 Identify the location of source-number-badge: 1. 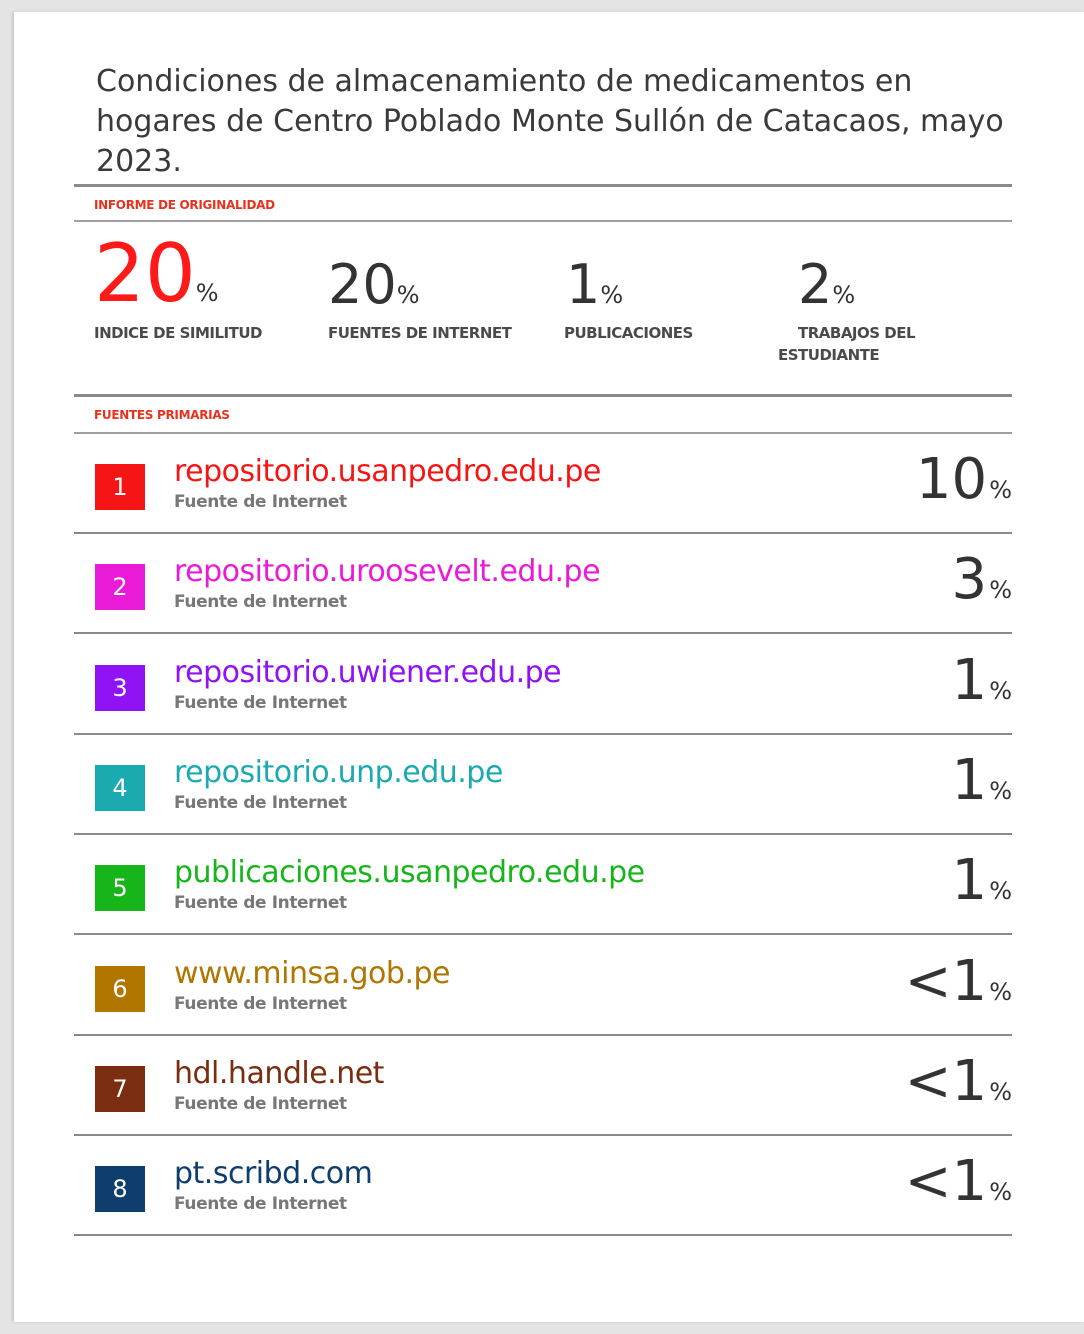
(120, 487).